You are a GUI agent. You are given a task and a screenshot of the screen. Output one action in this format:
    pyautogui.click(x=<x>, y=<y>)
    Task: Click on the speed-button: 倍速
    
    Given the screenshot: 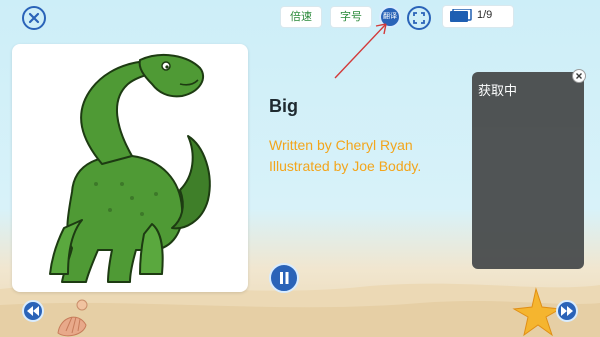 What is the action you would take?
    pyautogui.click(x=301, y=17)
    